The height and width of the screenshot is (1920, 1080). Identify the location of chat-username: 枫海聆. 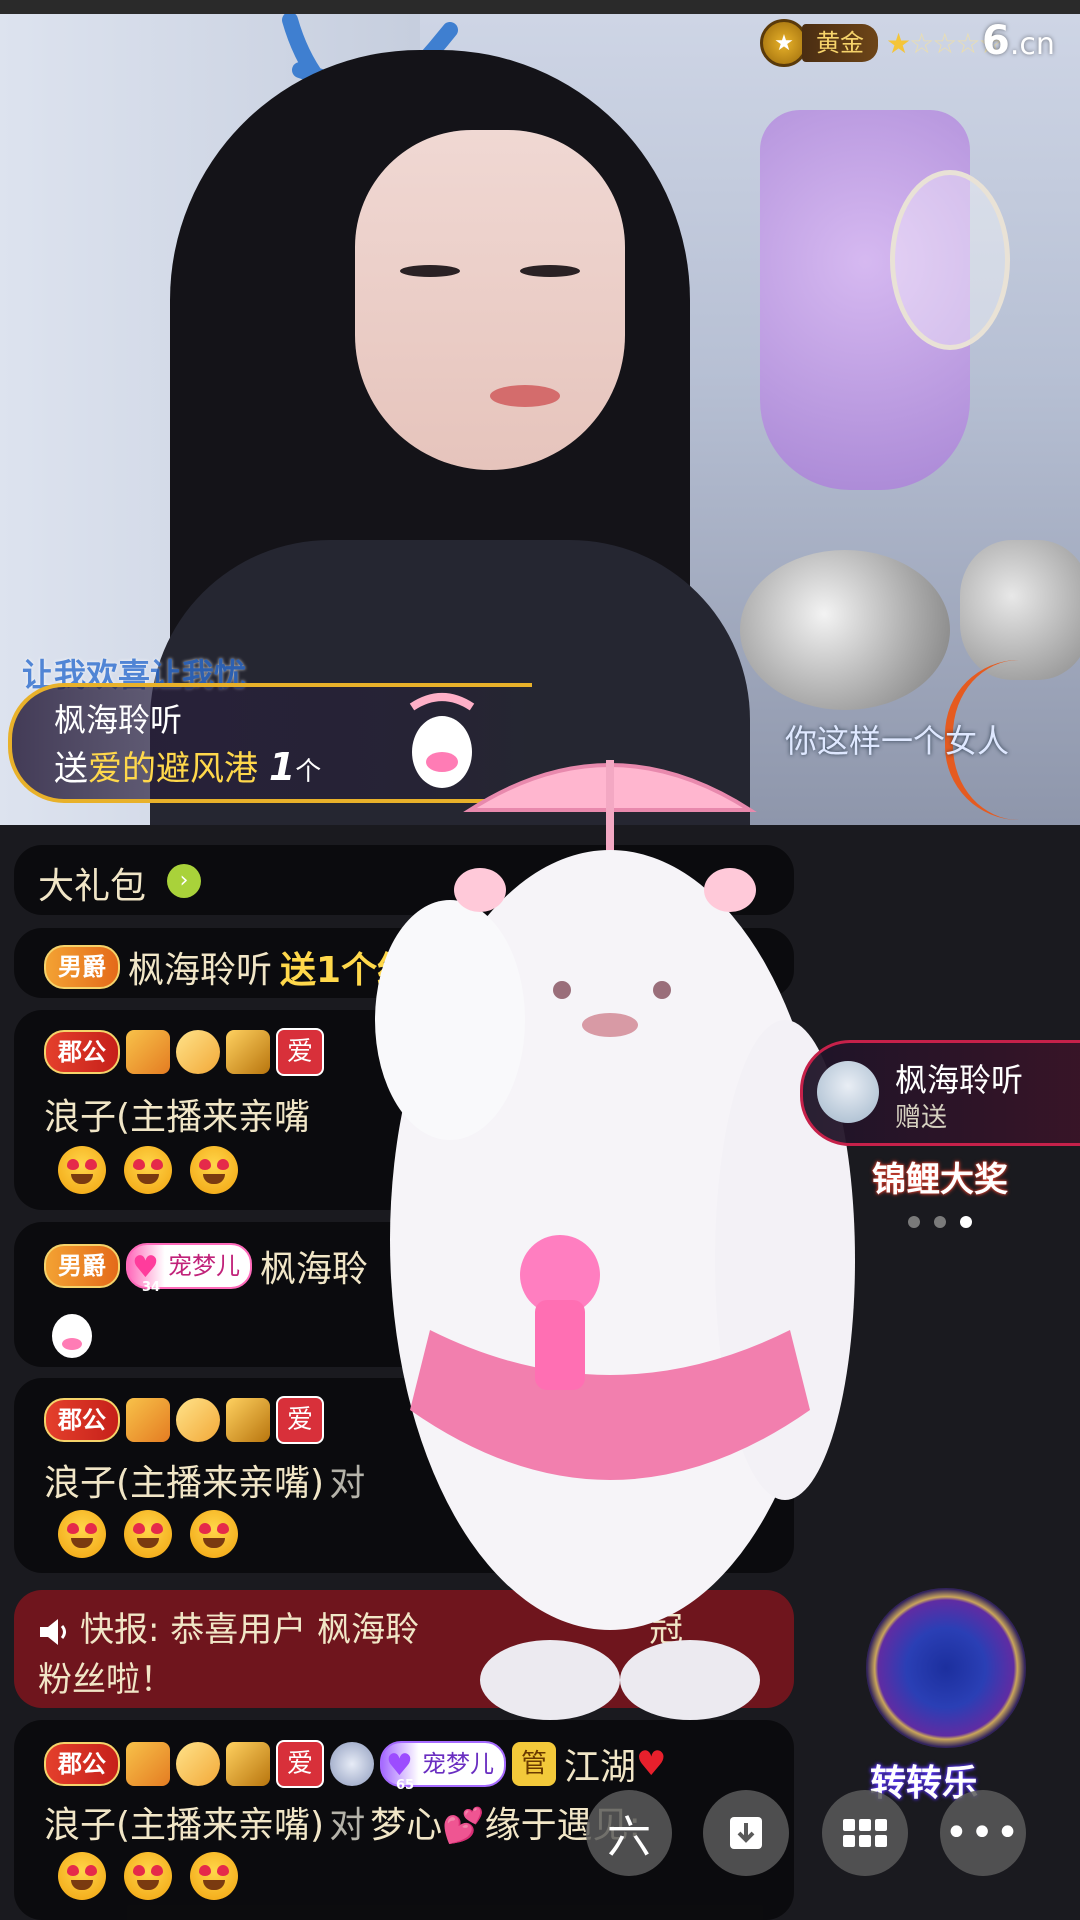
(314, 1269).